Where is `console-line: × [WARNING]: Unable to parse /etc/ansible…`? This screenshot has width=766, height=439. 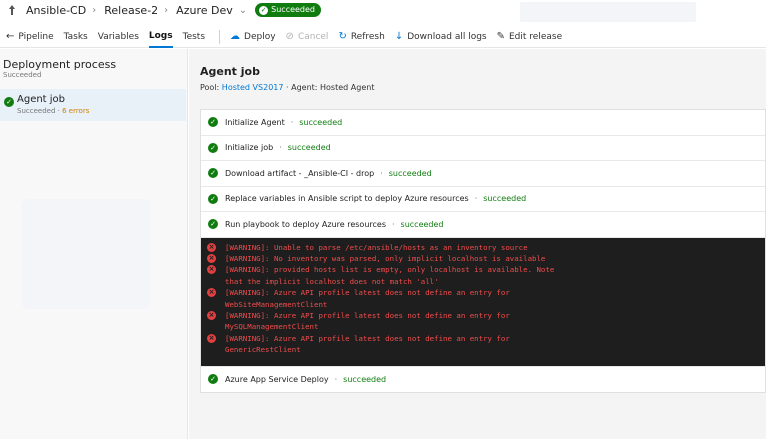 console-line: × [WARNING]: Unable to parse /etc/ansible… is located at coordinates (483, 247).